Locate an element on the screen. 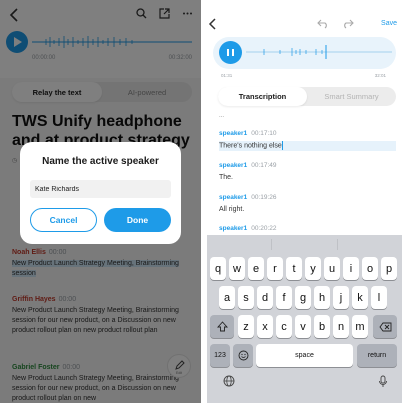 Image resolution: width=402 pixels, height=403 pixels. key-d: d is located at coordinates (265, 297).